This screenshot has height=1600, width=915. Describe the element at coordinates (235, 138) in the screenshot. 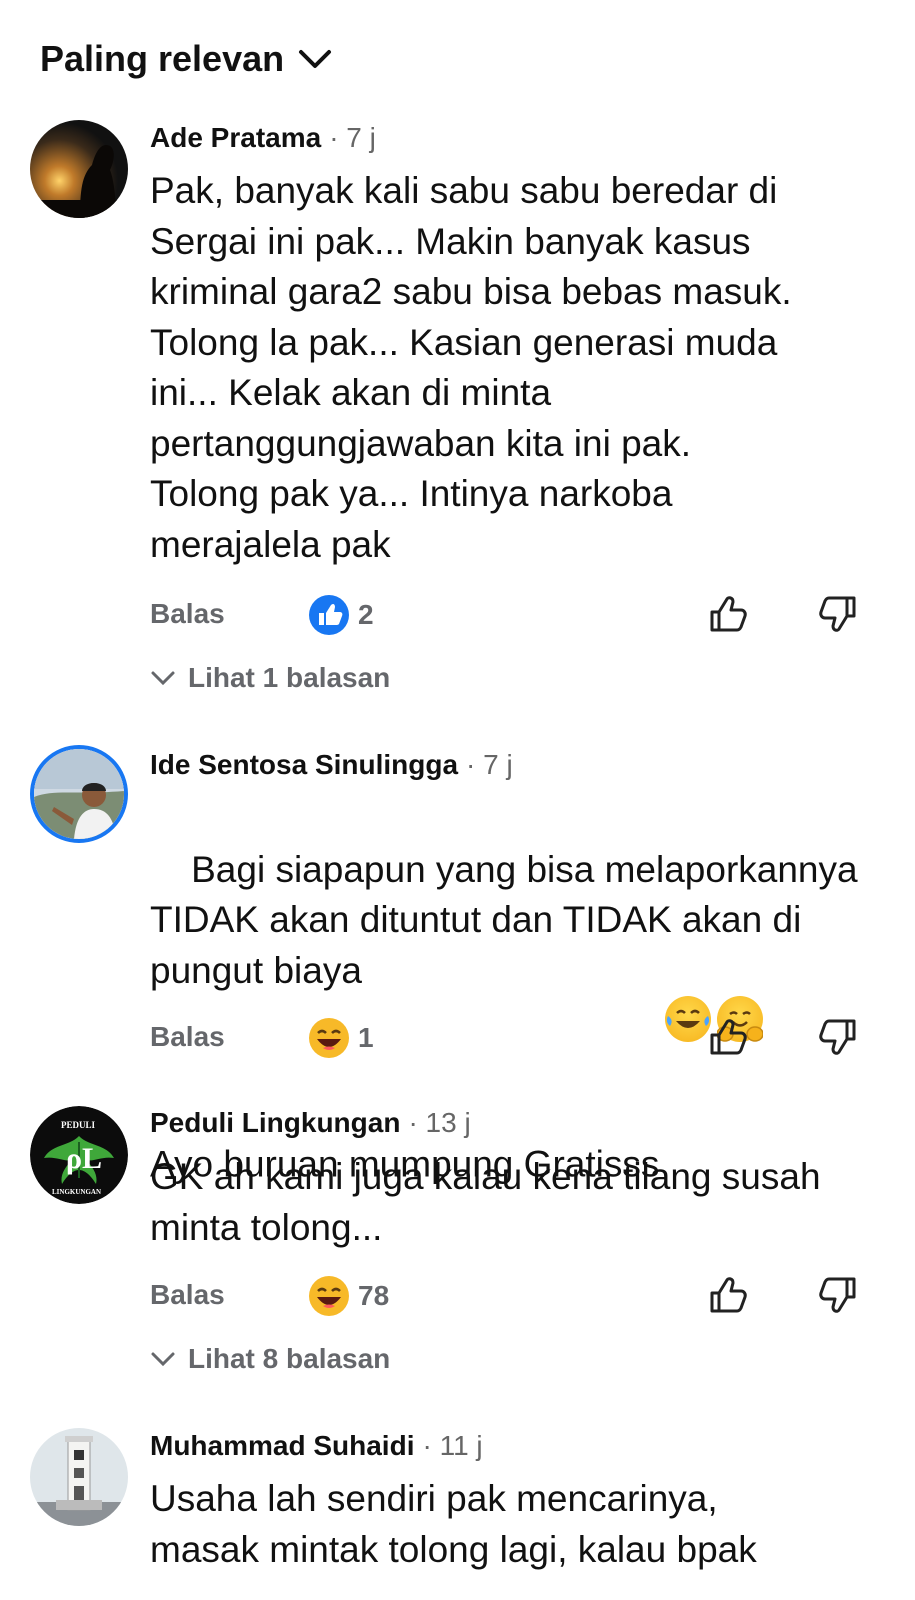

I see `comment-author: Ade Pratama` at that location.